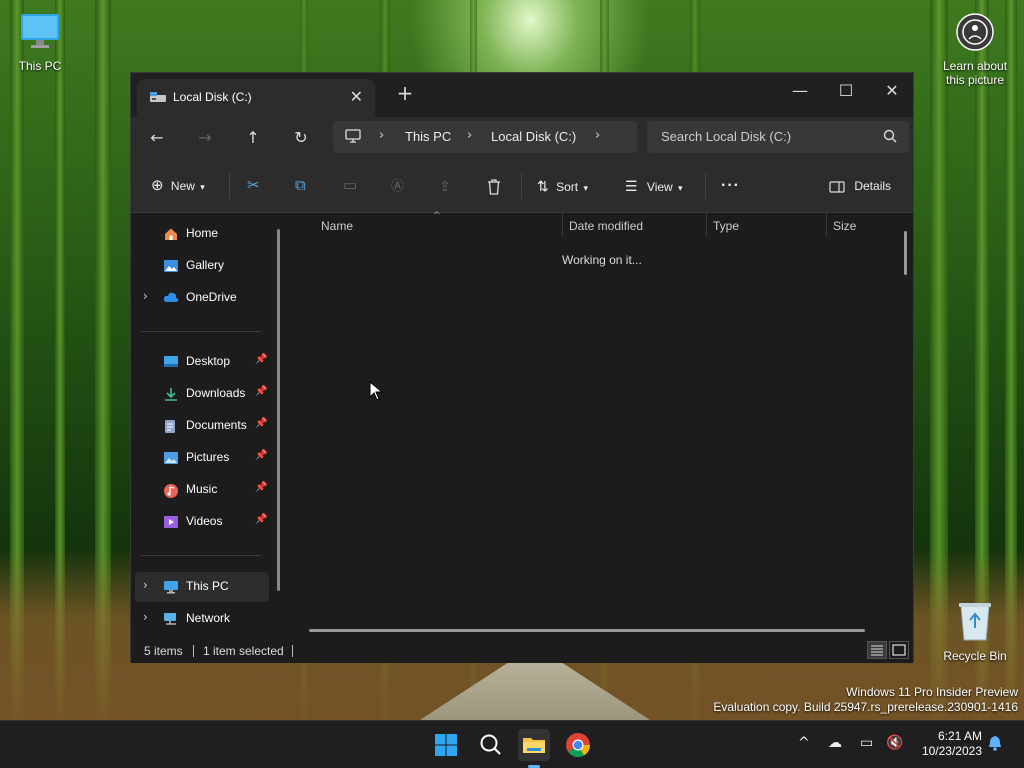 This screenshot has width=1024, height=768. Describe the element at coordinates (253, 186) in the screenshot. I see `cut-button: ✂` at that location.